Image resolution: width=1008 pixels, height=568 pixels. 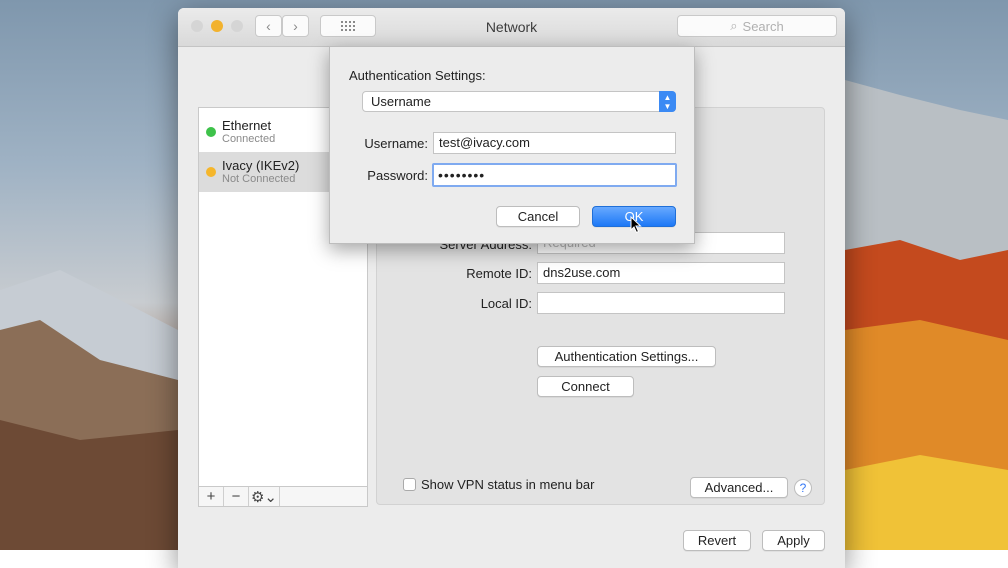 What do you see at coordinates (538, 216) in the screenshot?
I see `cancel-button: Cancel` at bounding box center [538, 216].